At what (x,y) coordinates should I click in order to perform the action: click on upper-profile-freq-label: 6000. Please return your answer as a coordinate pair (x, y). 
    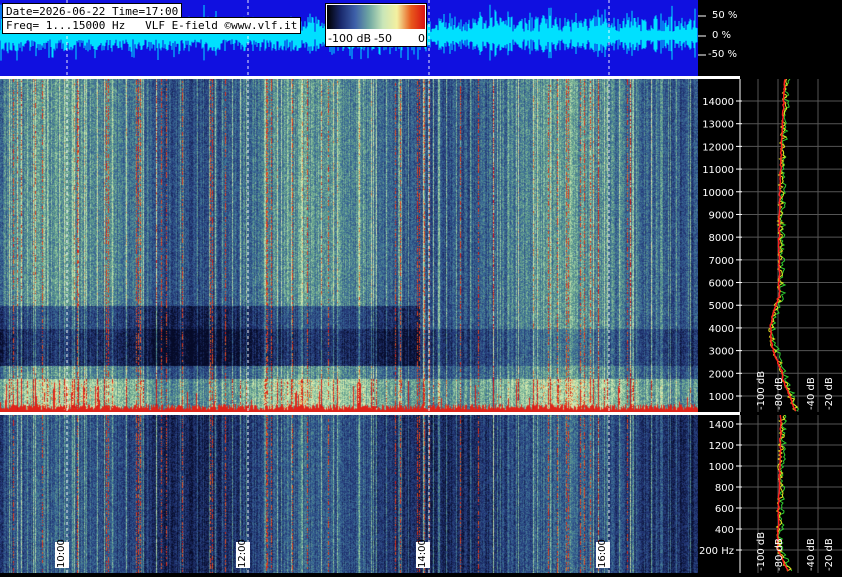
    Looking at the image, I should click on (721, 284).